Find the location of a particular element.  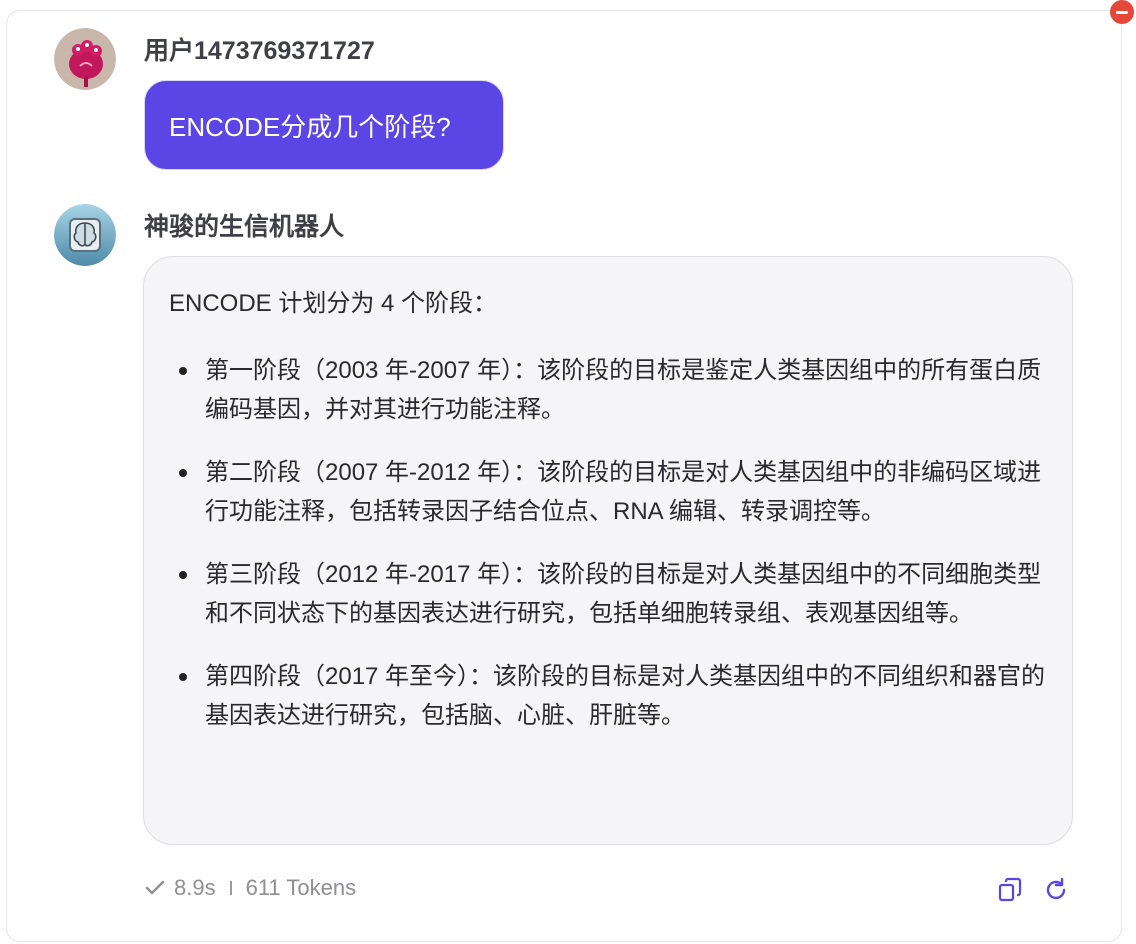

refresh-icon is located at coordinates (1056, 890).